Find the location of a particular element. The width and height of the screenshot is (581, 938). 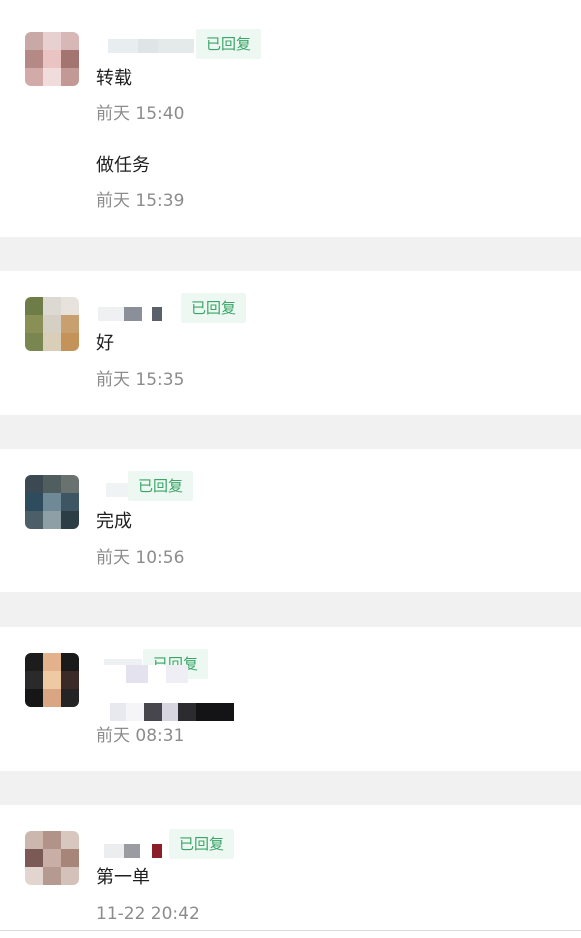

comment-card: 已回复 第一单 11-22 20:42 is located at coordinates (290, 871).